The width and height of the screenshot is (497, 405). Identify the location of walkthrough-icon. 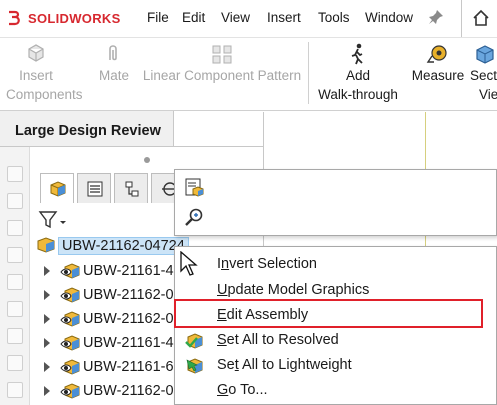
(357, 54).